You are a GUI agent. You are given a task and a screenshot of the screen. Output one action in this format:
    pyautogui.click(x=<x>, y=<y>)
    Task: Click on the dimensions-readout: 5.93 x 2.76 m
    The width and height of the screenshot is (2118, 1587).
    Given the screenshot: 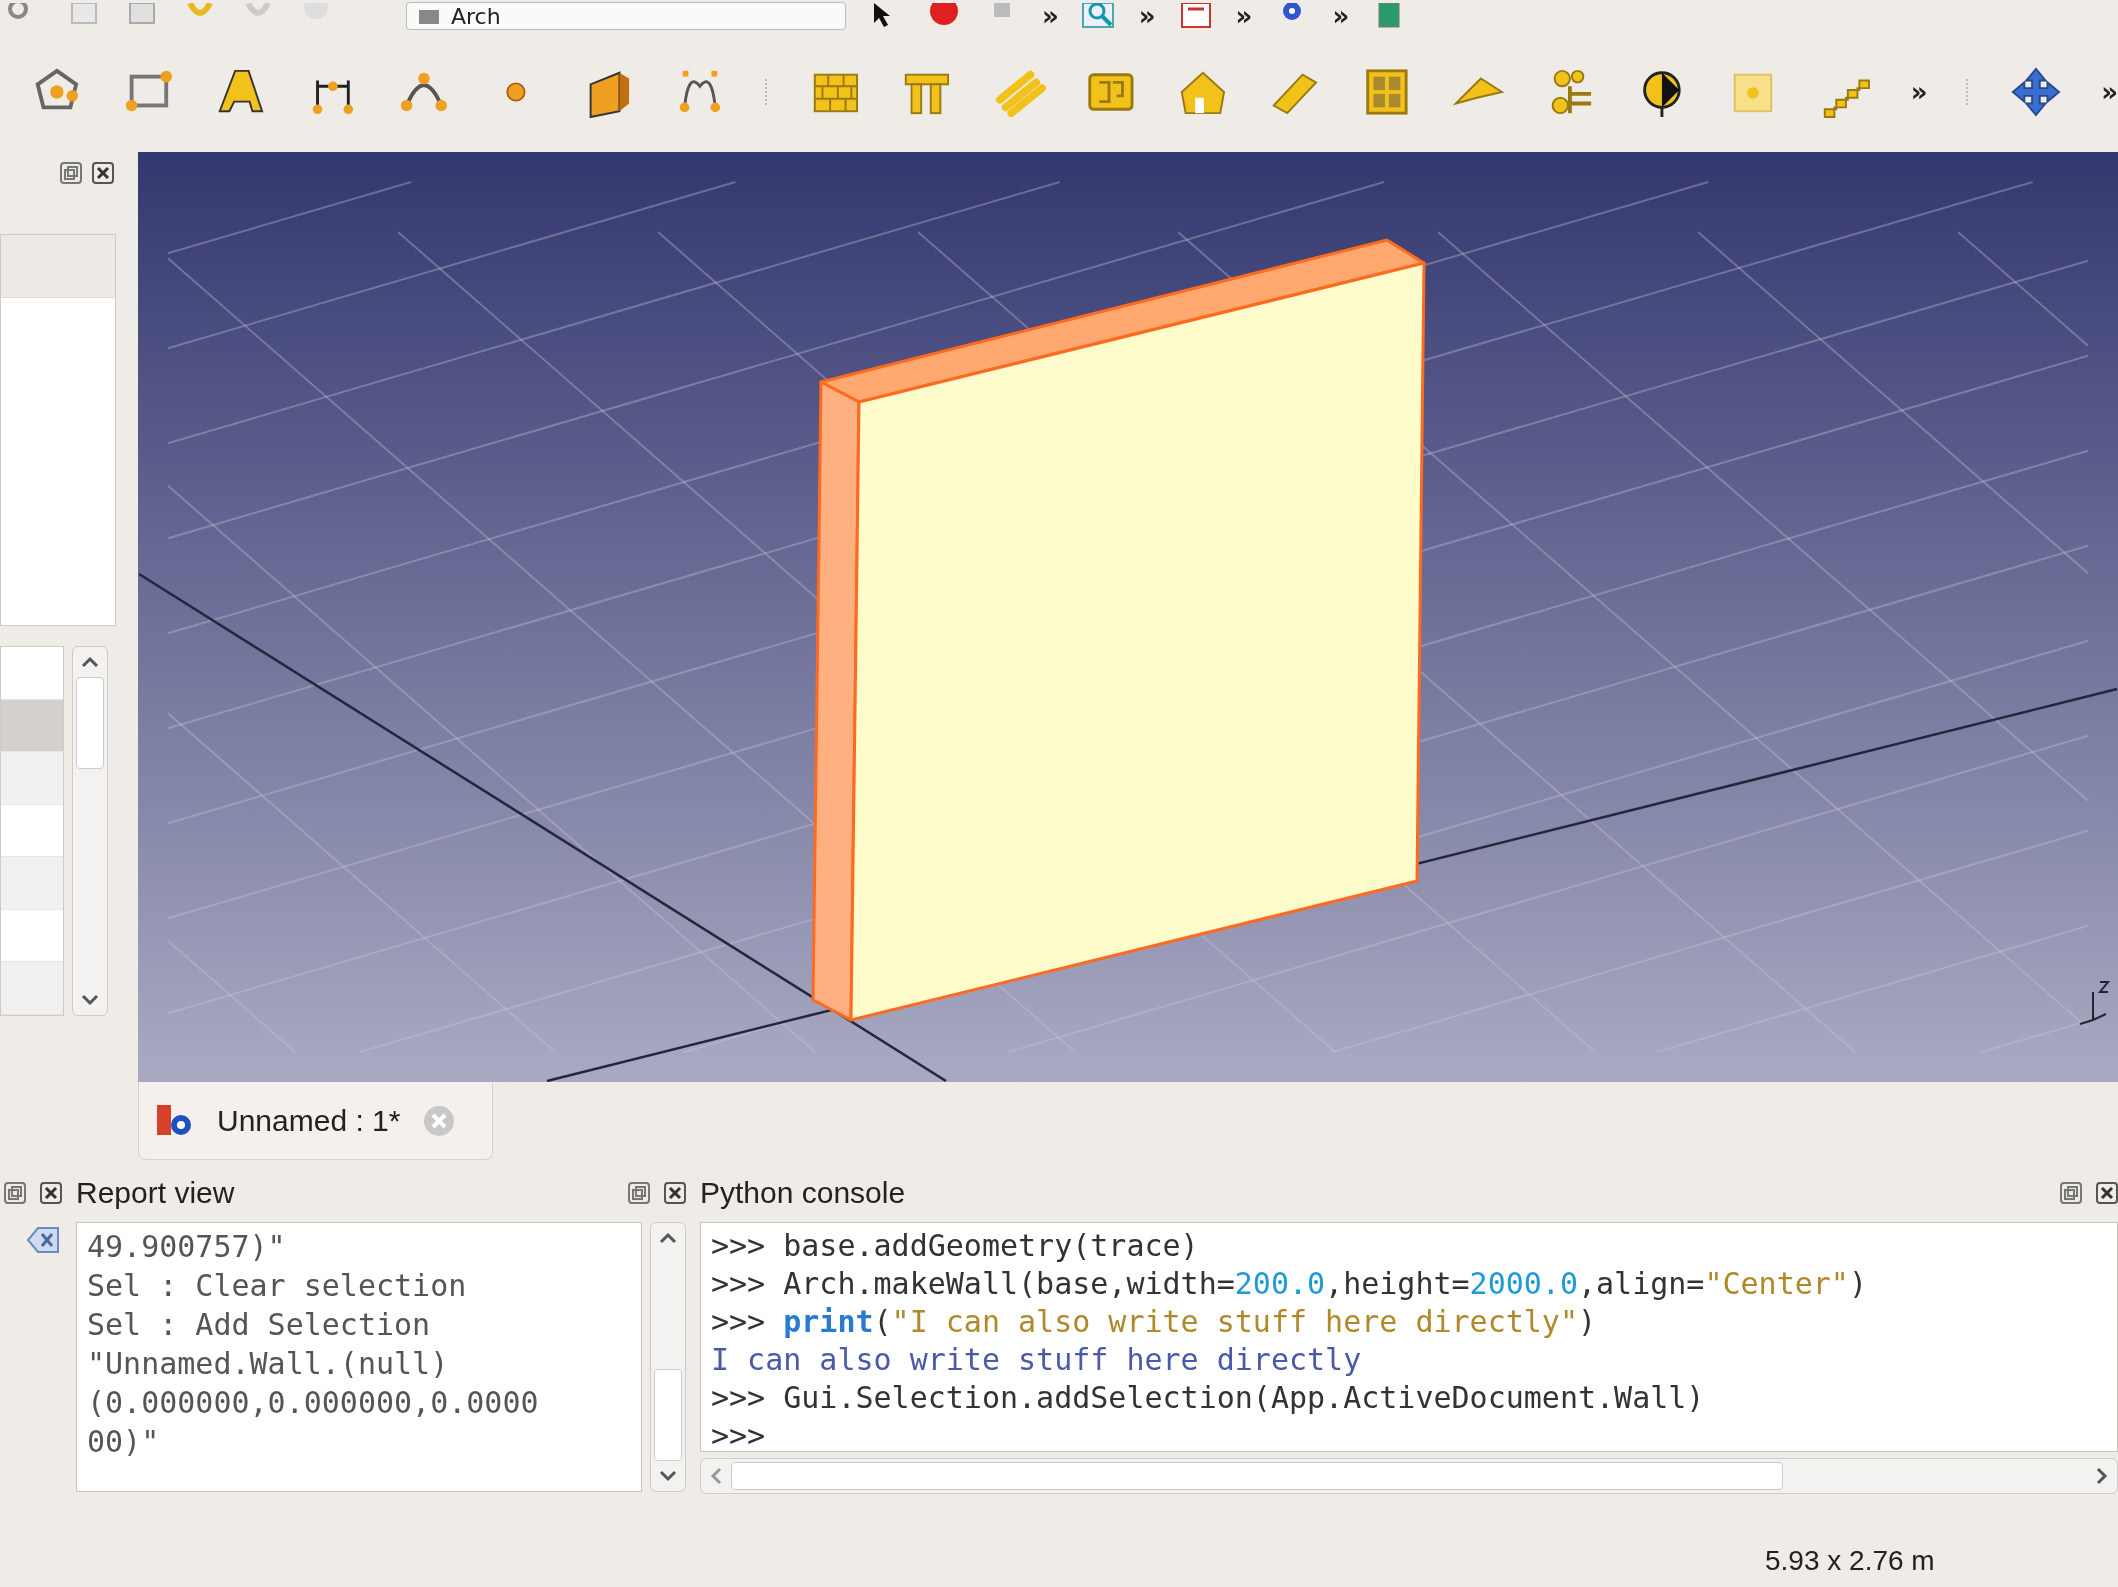 What is the action you would take?
    pyautogui.click(x=1850, y=1560)
    